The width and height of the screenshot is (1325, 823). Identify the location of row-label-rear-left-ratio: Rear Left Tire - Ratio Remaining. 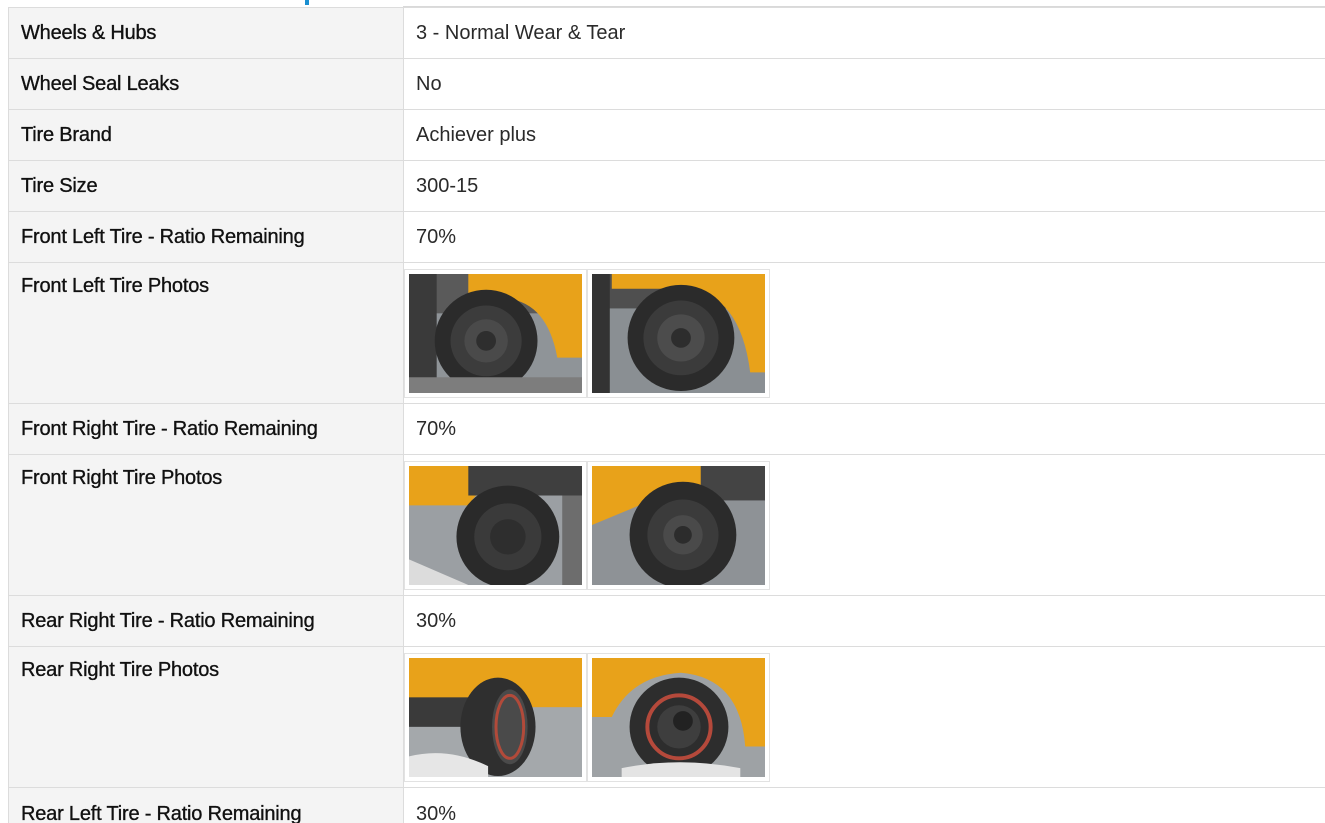
(206, 805).